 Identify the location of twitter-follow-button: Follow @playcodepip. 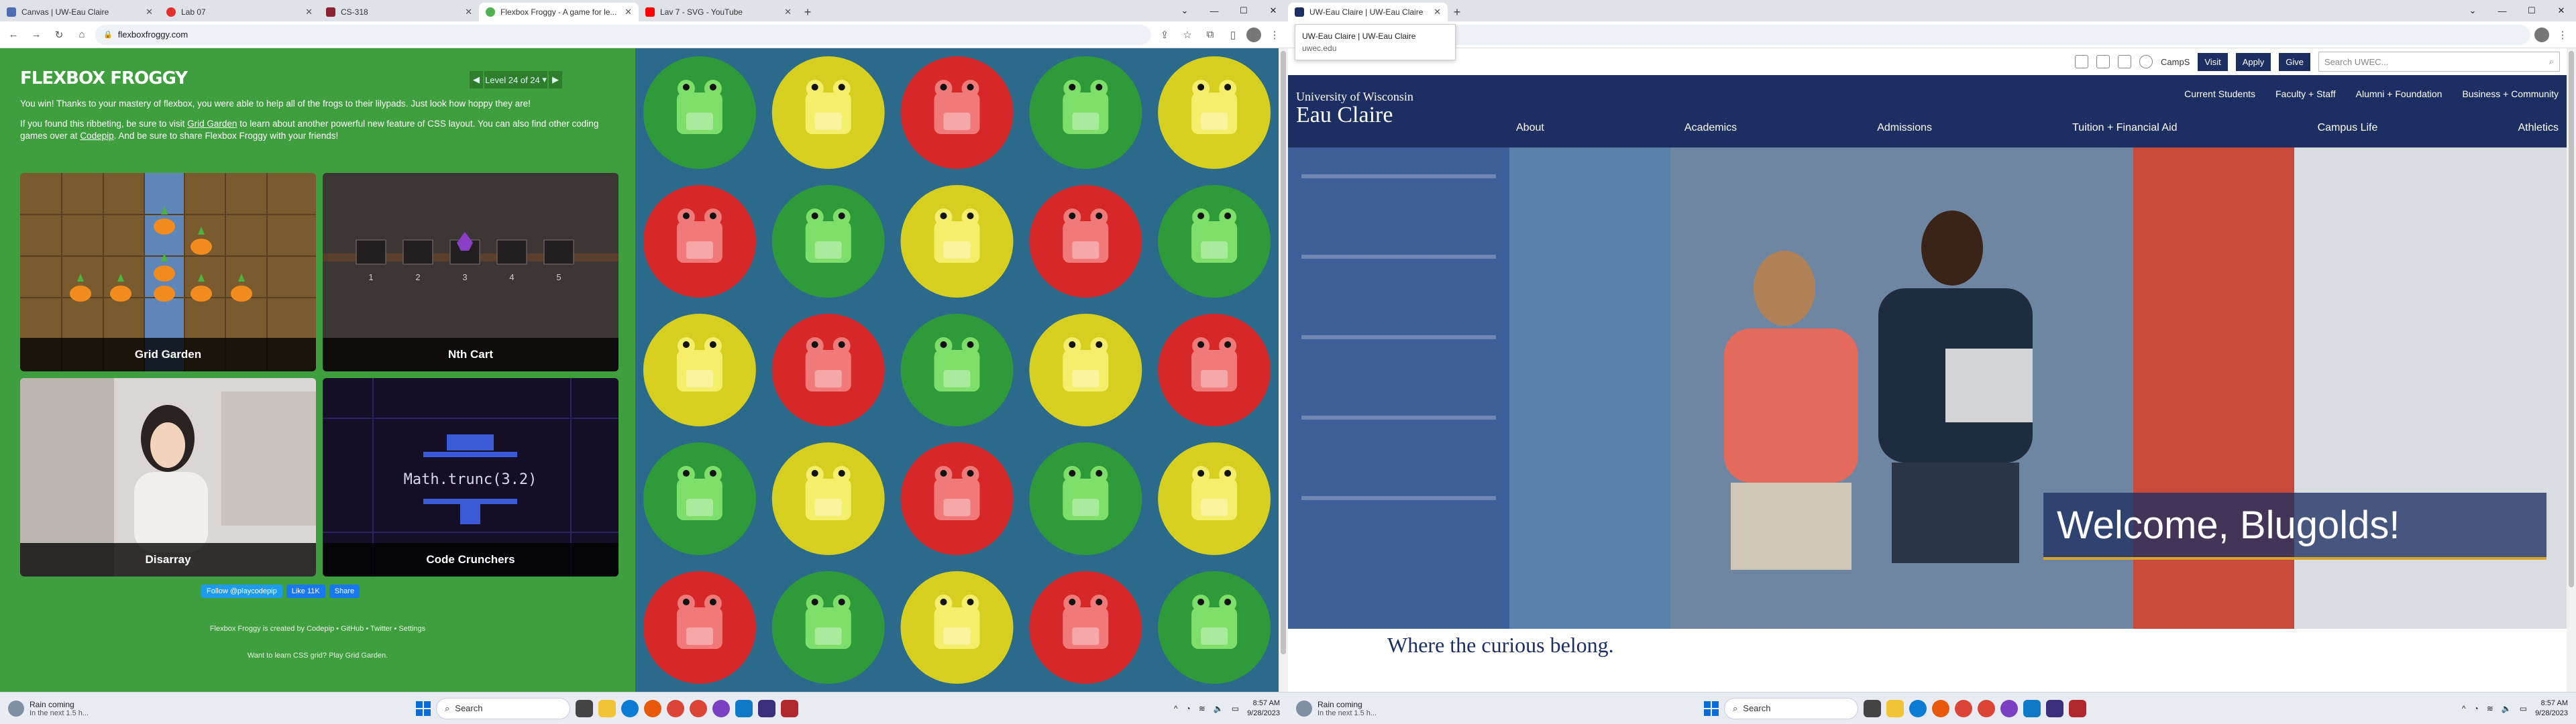
(241, 591).